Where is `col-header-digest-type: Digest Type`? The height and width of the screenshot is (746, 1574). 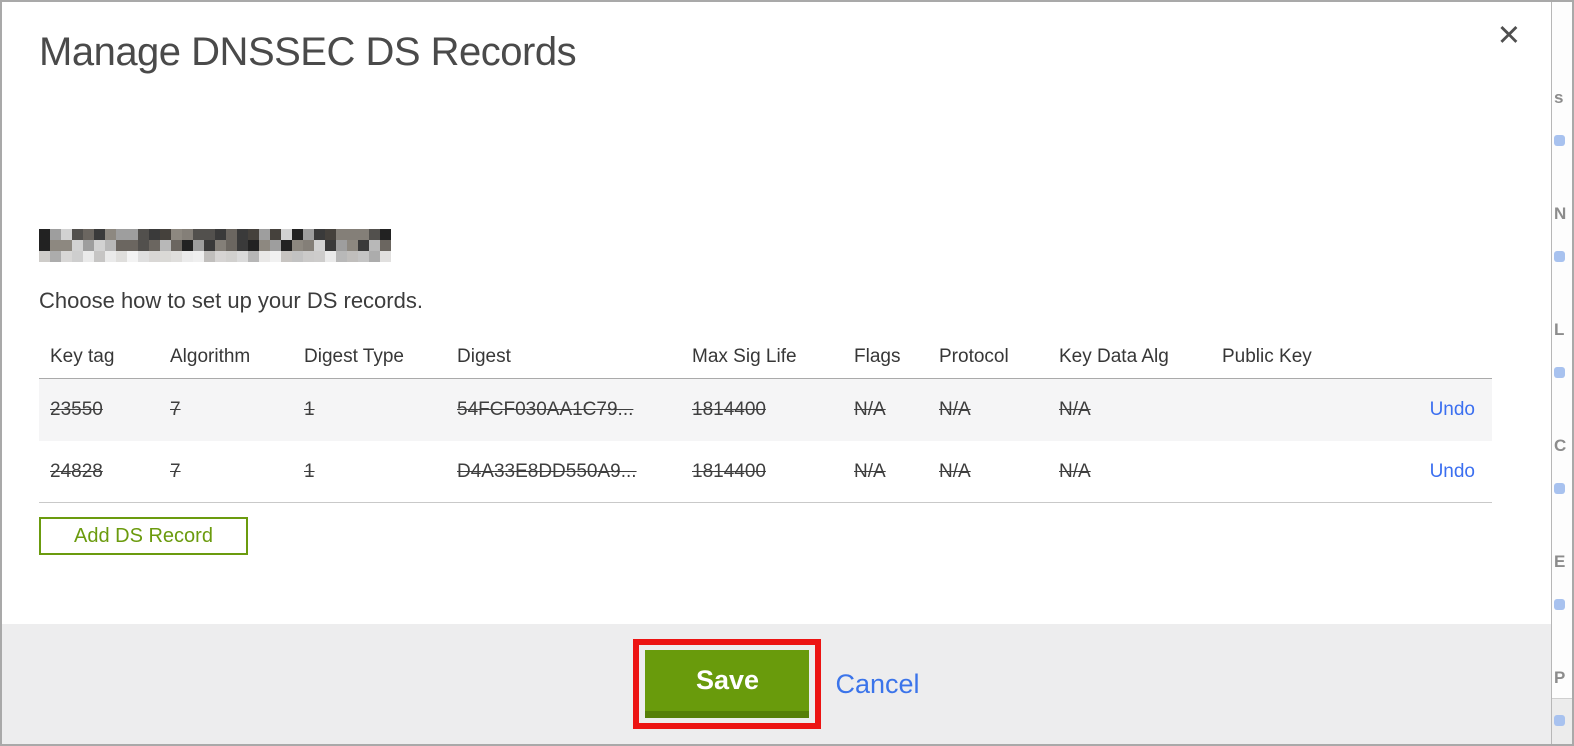
col-header-digest-type: Digest Type is located at coordinates (354, 356).